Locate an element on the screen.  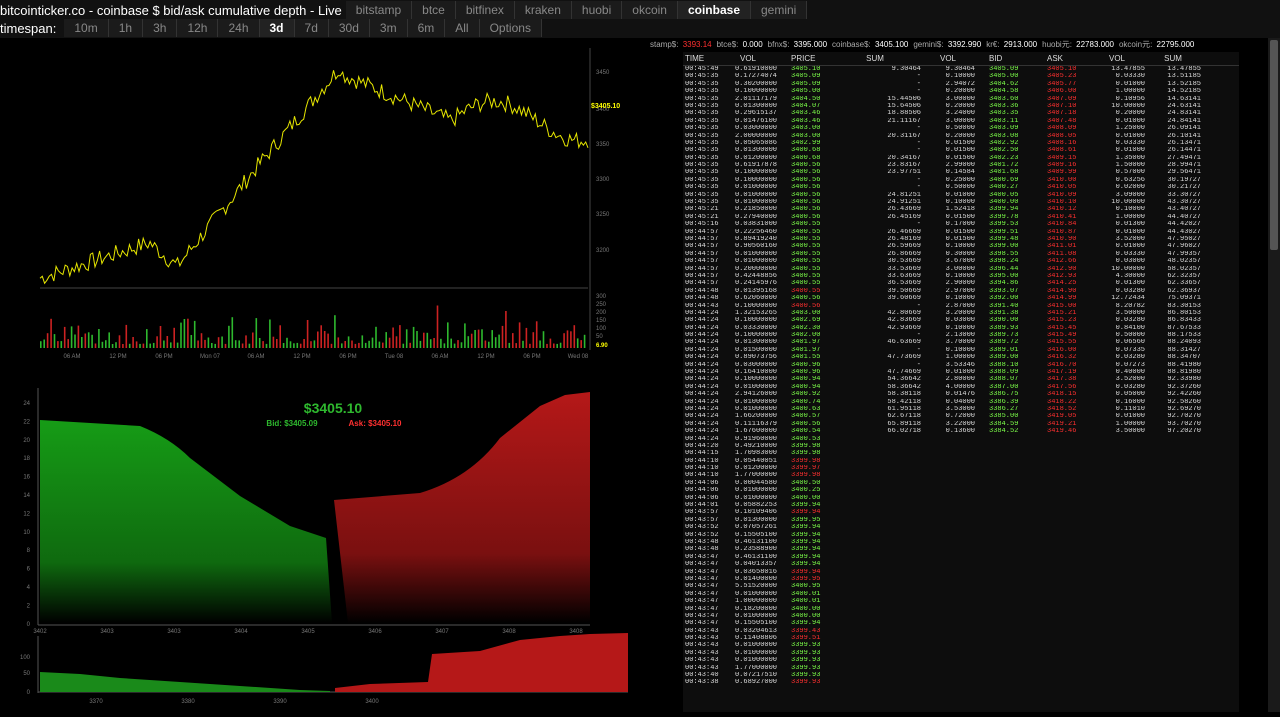
ask-sum: 28.99471 is located at coordinates (1184, 166).